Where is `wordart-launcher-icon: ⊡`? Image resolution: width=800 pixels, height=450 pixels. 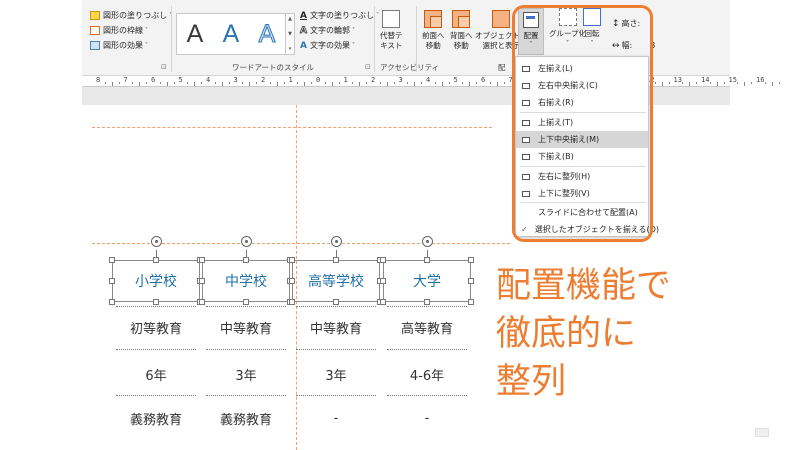
wordart-launcher-icon: ⊡ is located at coordinates (368, 67).